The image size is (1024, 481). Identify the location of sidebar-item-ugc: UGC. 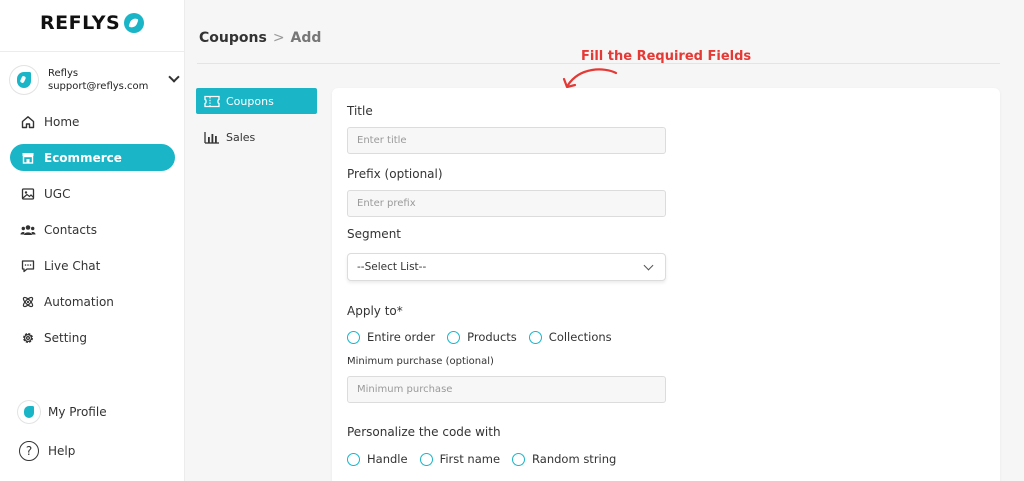
(92, 193).